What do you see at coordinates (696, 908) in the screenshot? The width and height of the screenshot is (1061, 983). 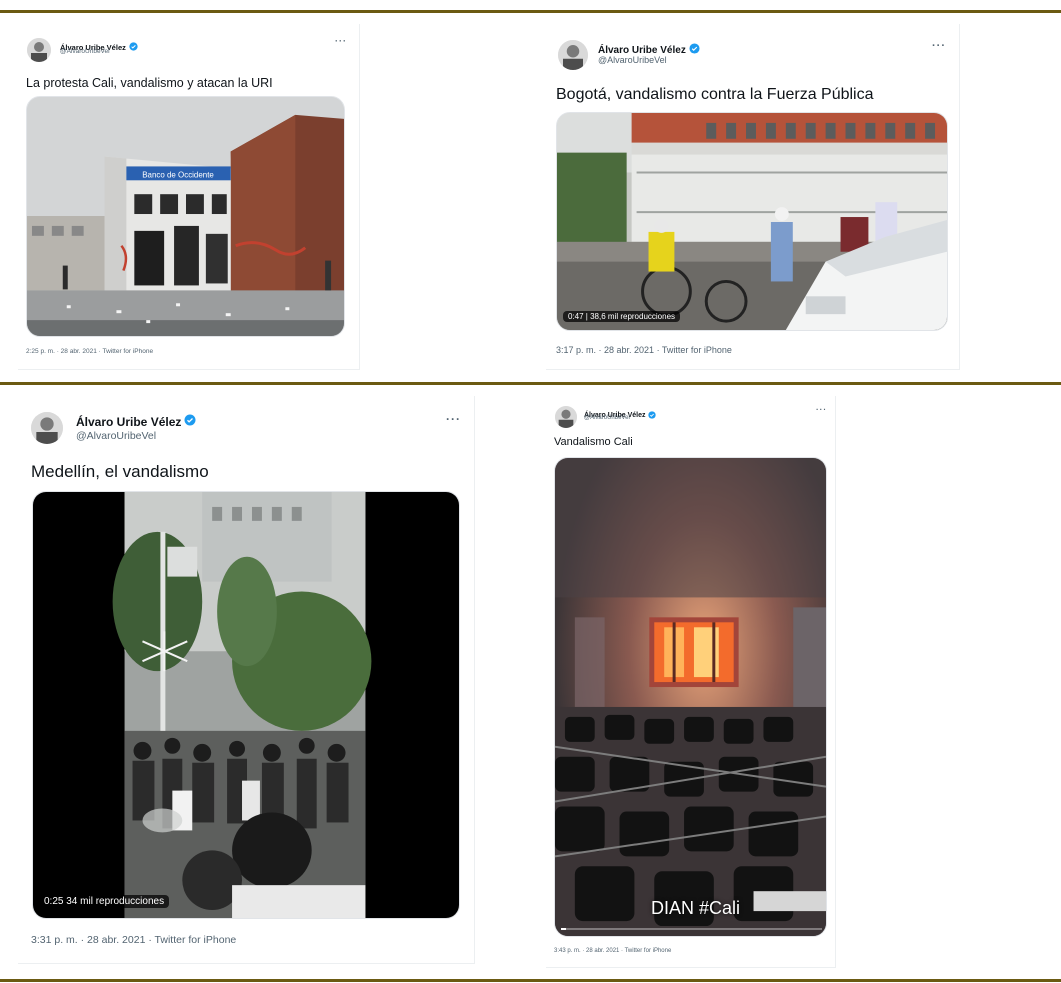 I see `video-caption: DIAN #Cali` at bounding box center [696, 908].